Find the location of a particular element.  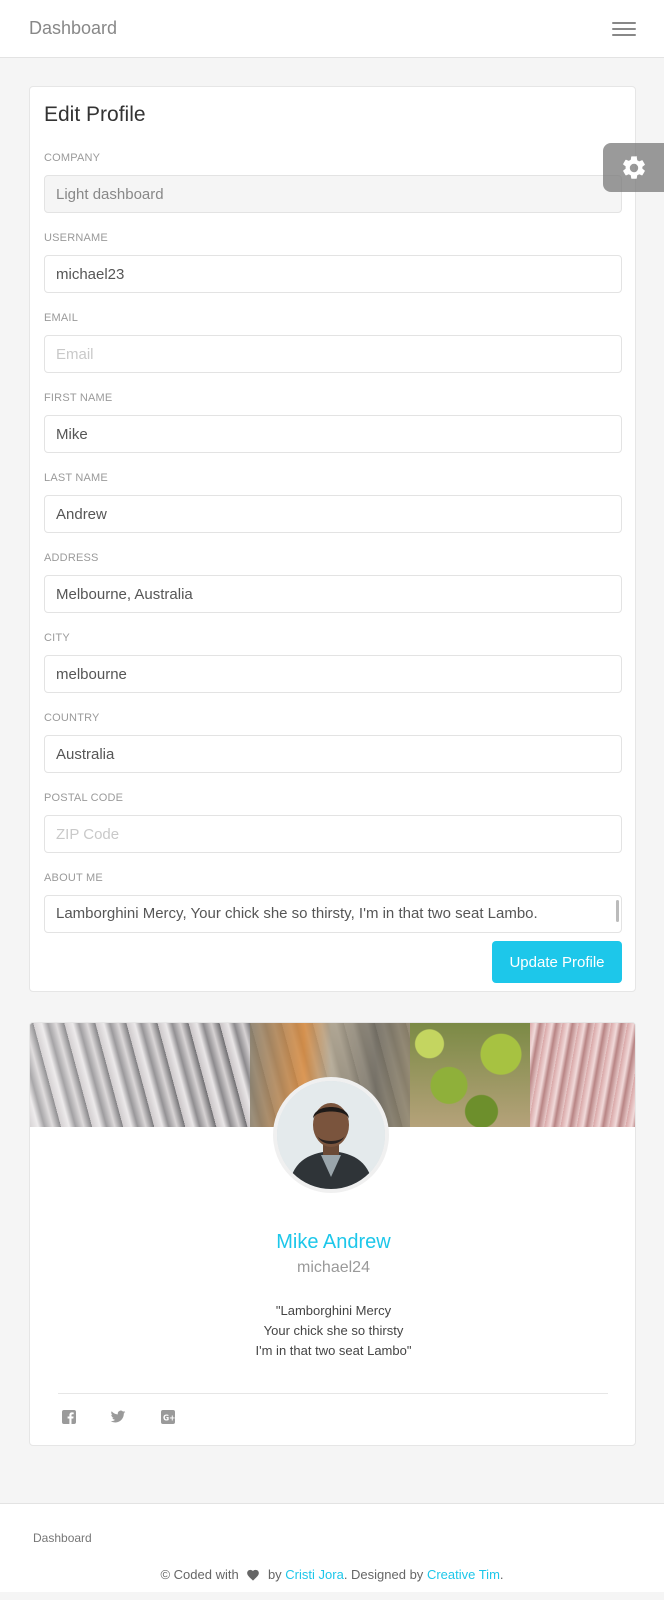

last-name-label: Last Name is located at coordinates (76, 478).